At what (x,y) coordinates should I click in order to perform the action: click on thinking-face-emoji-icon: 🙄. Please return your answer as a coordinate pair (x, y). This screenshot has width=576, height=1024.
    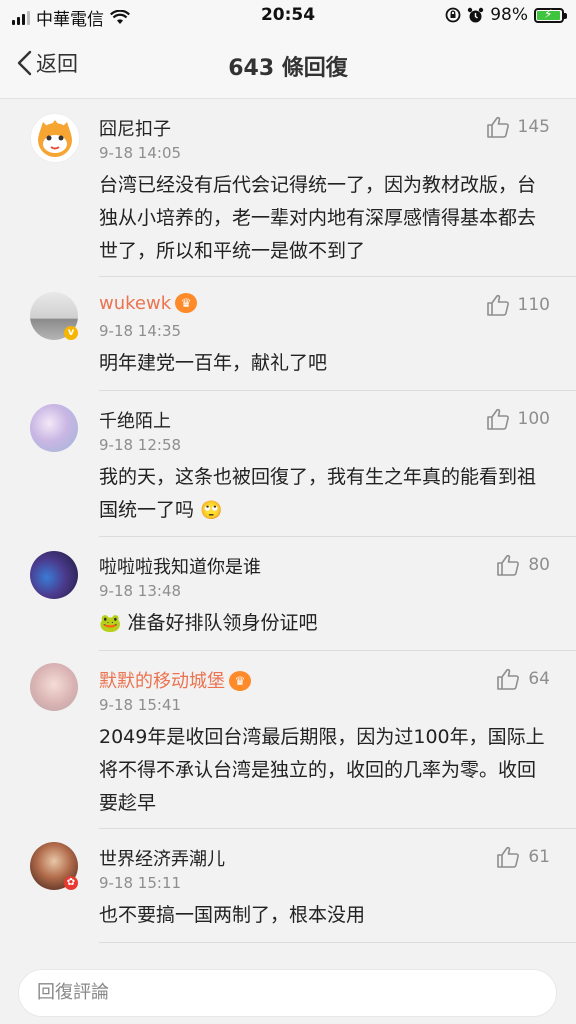
    Looking at the image, I should click on (211, 510).